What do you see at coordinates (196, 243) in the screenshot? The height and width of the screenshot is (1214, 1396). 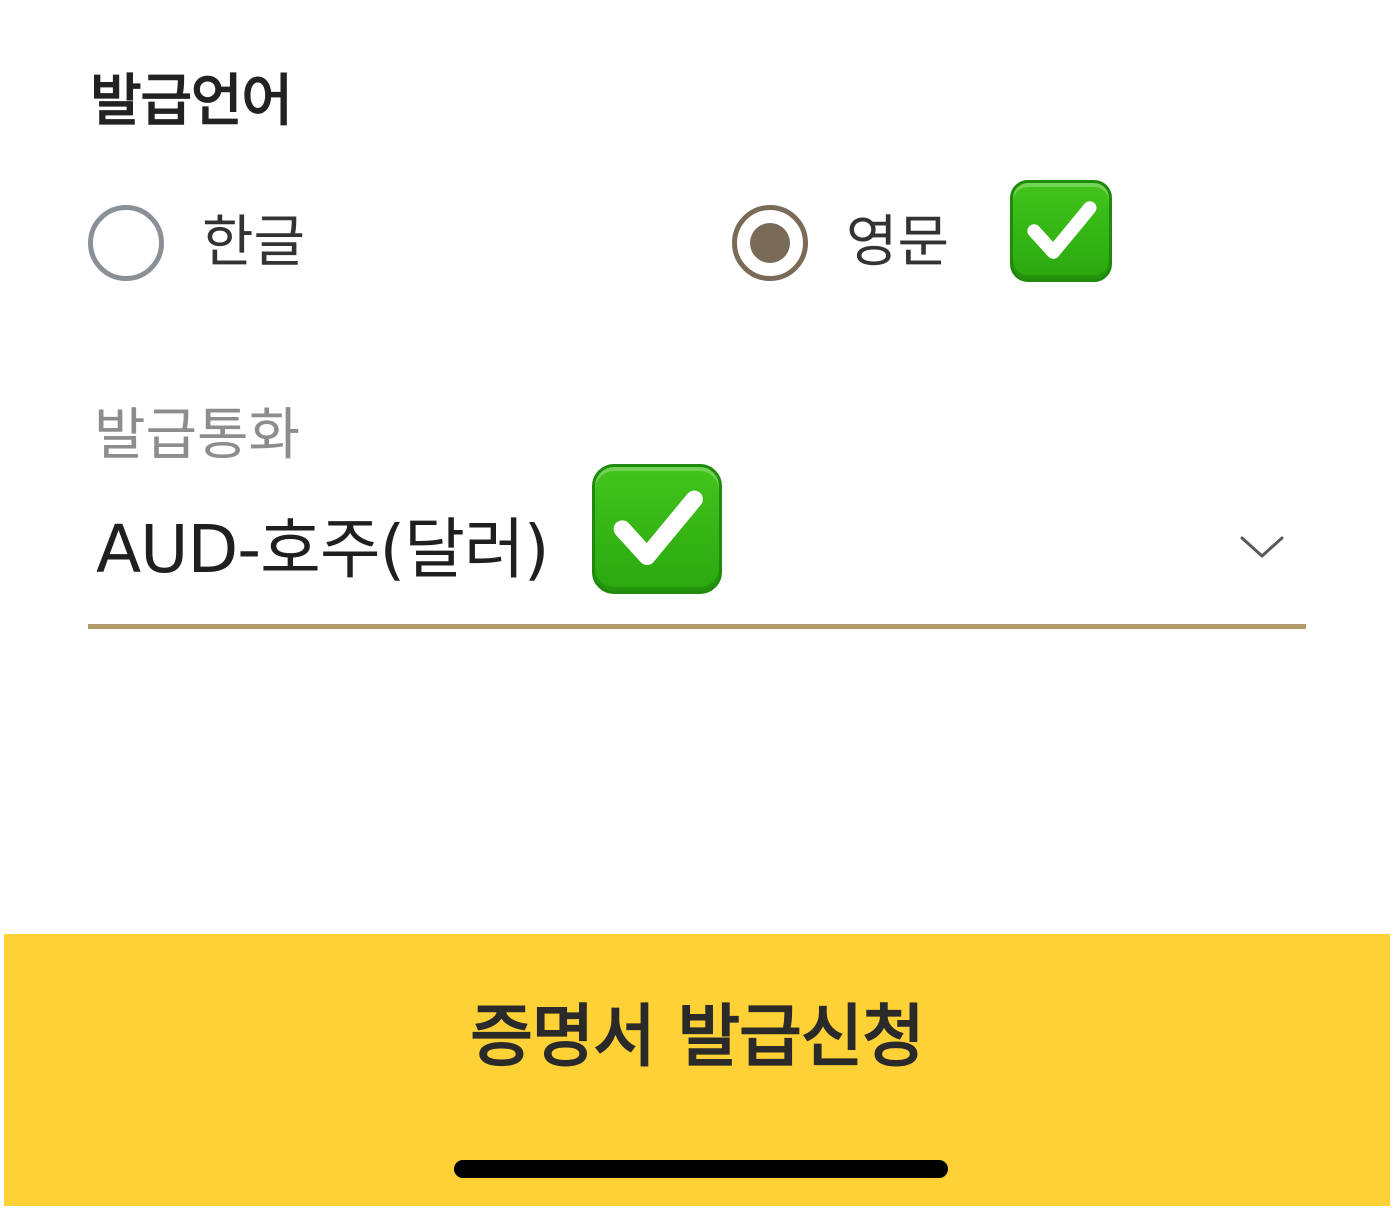 I see `radio-option-korean: 한글` at bounding box center [196, 243].